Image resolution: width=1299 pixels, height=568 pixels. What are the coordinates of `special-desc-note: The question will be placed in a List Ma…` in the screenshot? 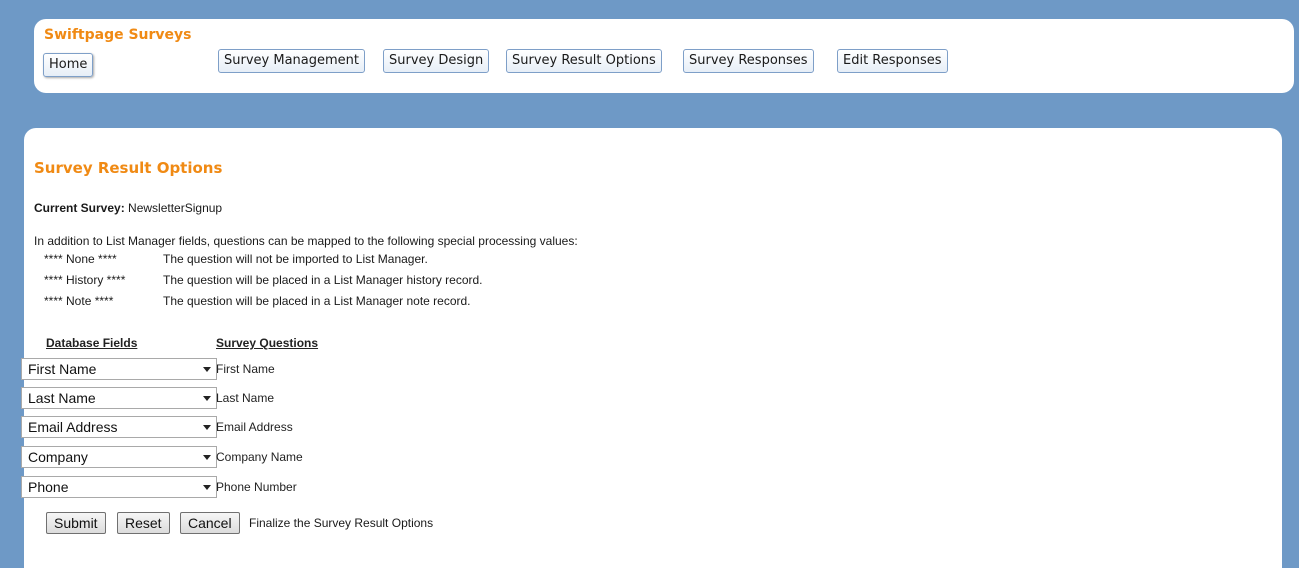 It's located at (317, 301).